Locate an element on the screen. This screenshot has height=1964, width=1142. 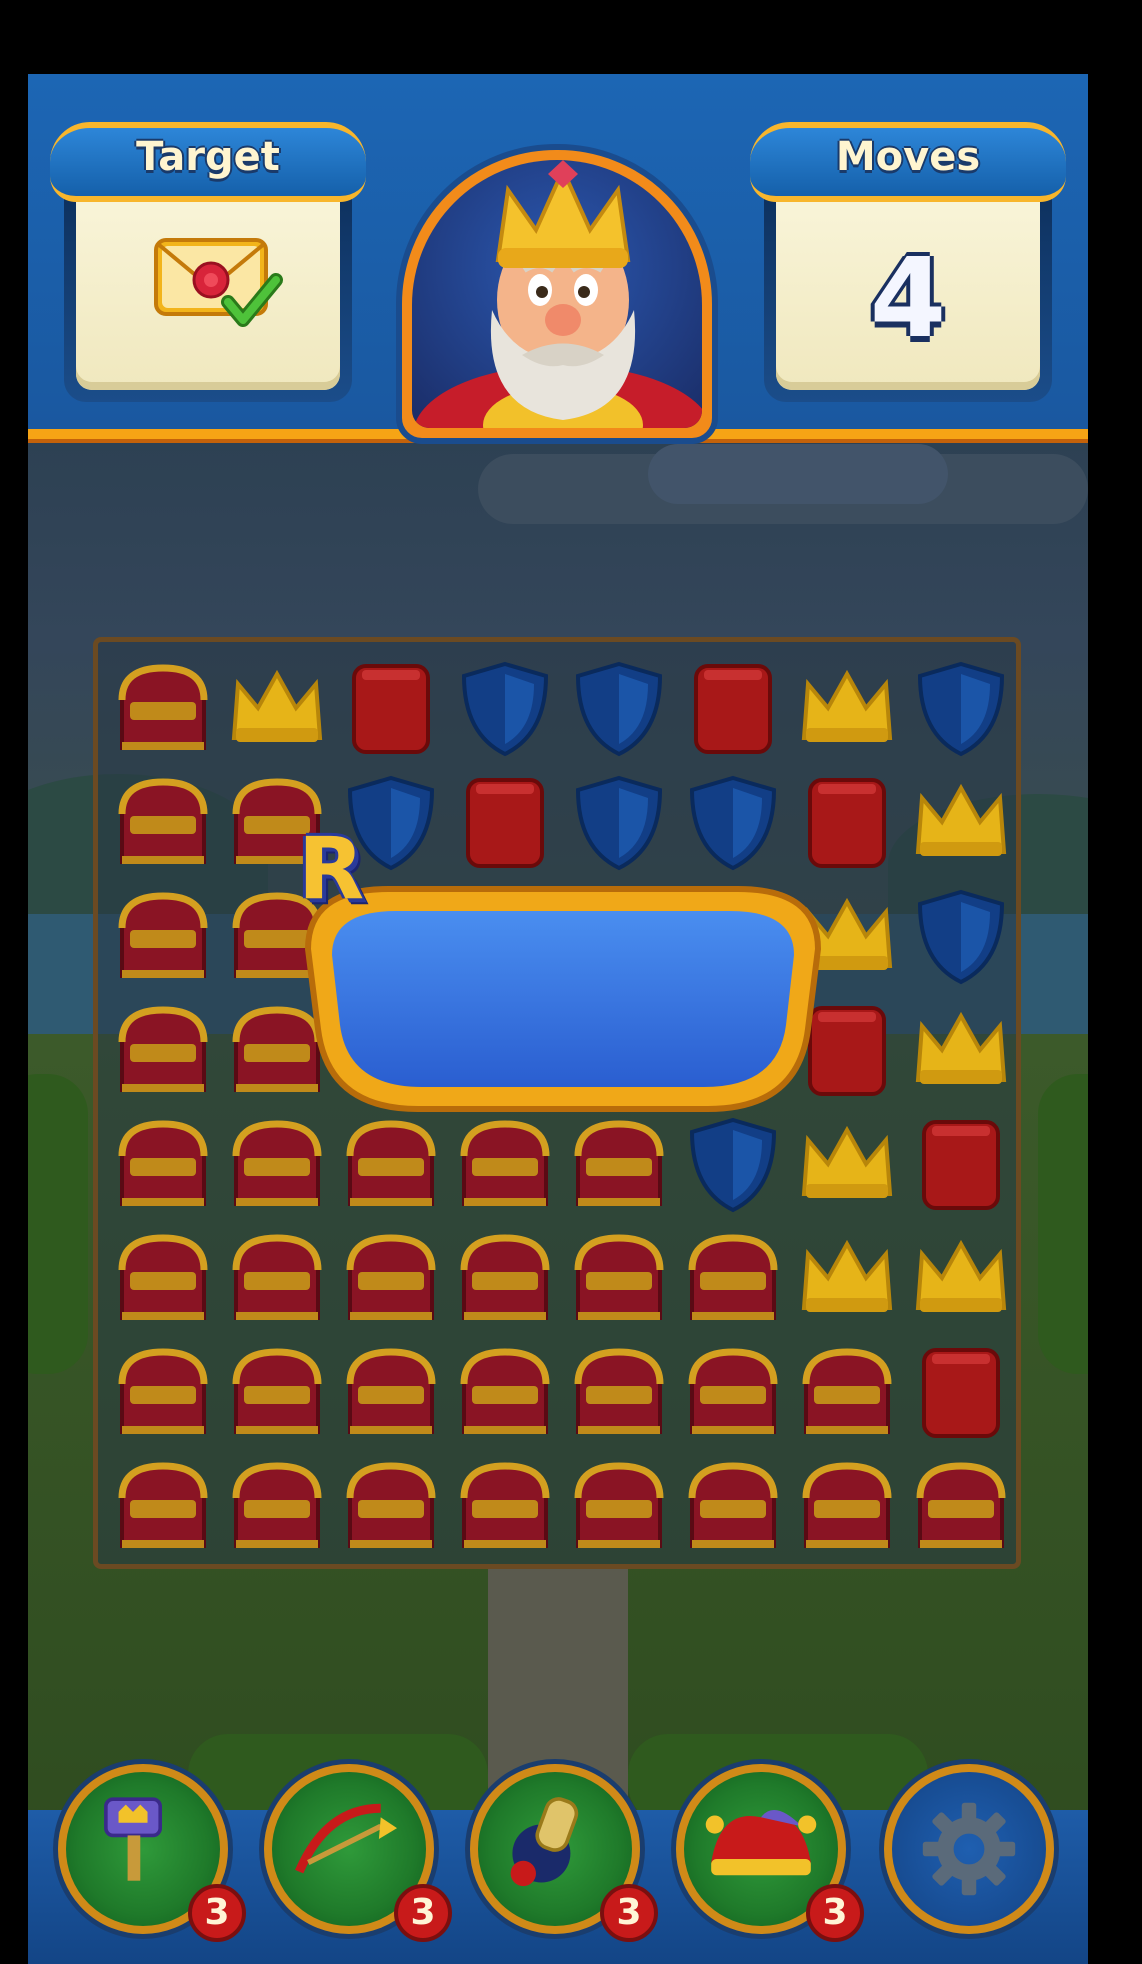
target-card is located at coordinates (208, 287).